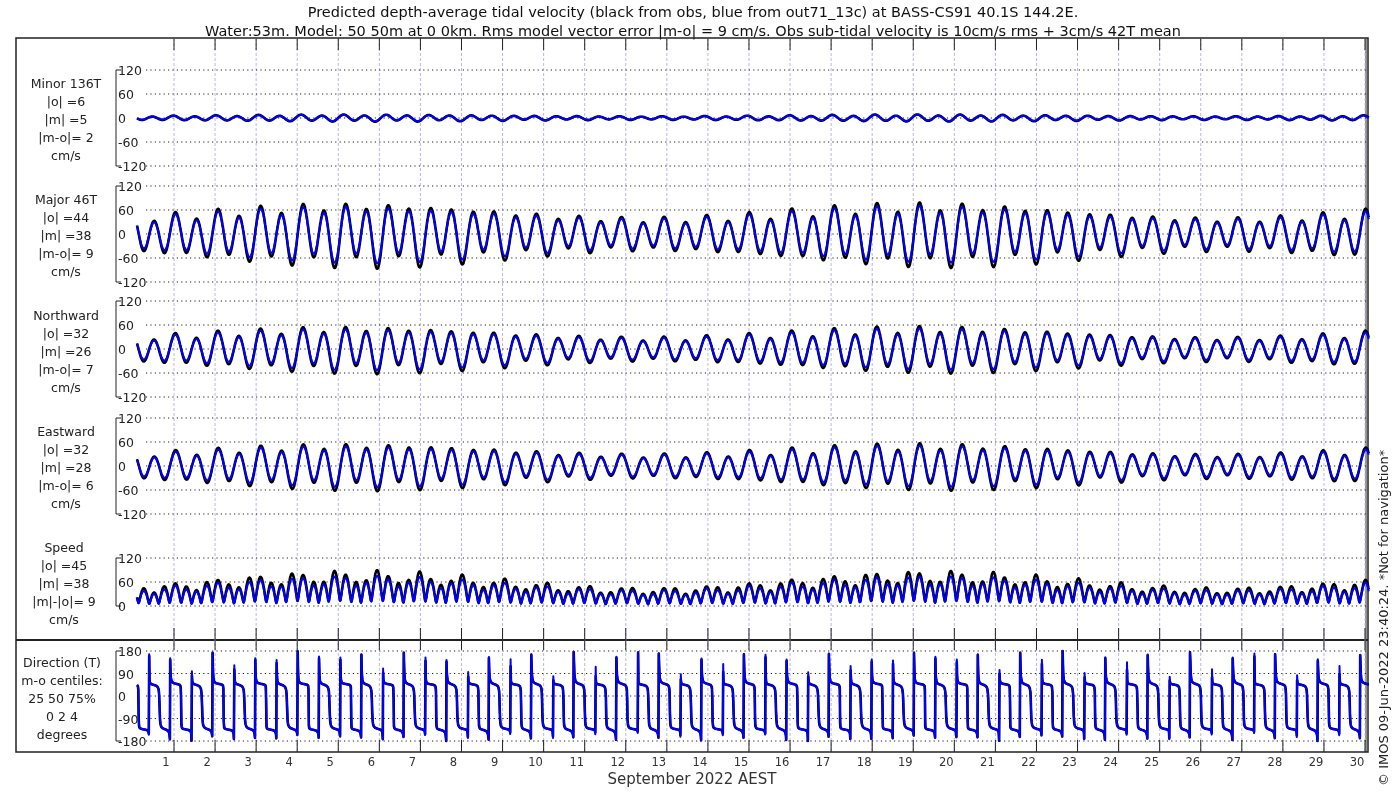 The image size is (1400, 800). I want to click on panel-label: Speed, so click(64, 547).